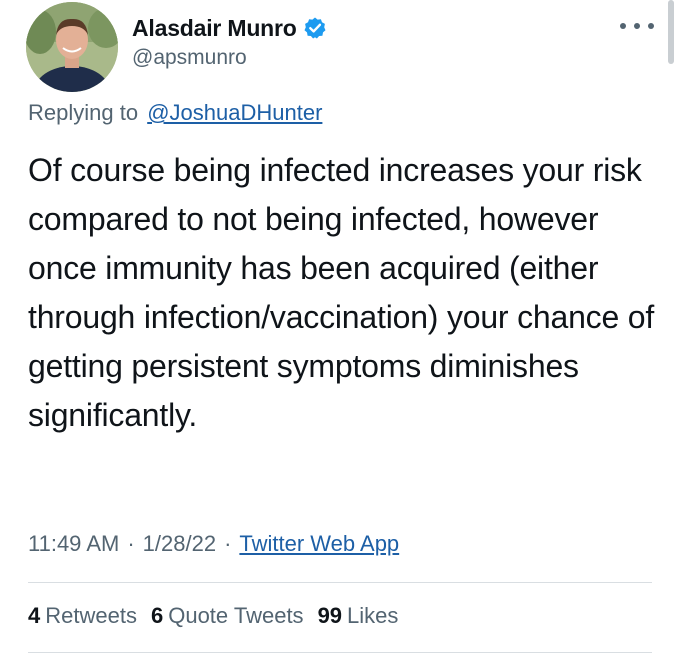 Image resolution: width=680 pixels, height=664 pixels. Describe the element at coordinates (157, 615) in the screenshot. I see `quote-tweets-count: 6` at that location.